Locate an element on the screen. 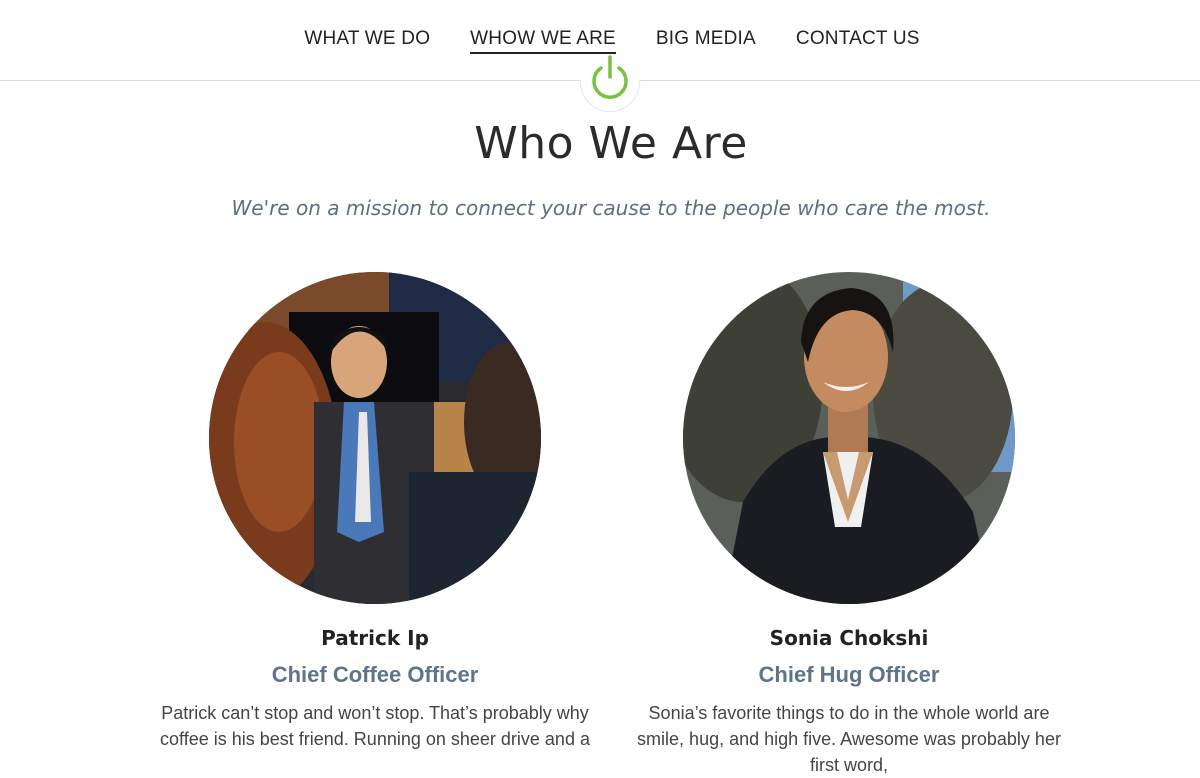 The width and height of the screenshot is (1200, 778). nav-contact-us: CONTACT US is located at coordinates (858, 41).